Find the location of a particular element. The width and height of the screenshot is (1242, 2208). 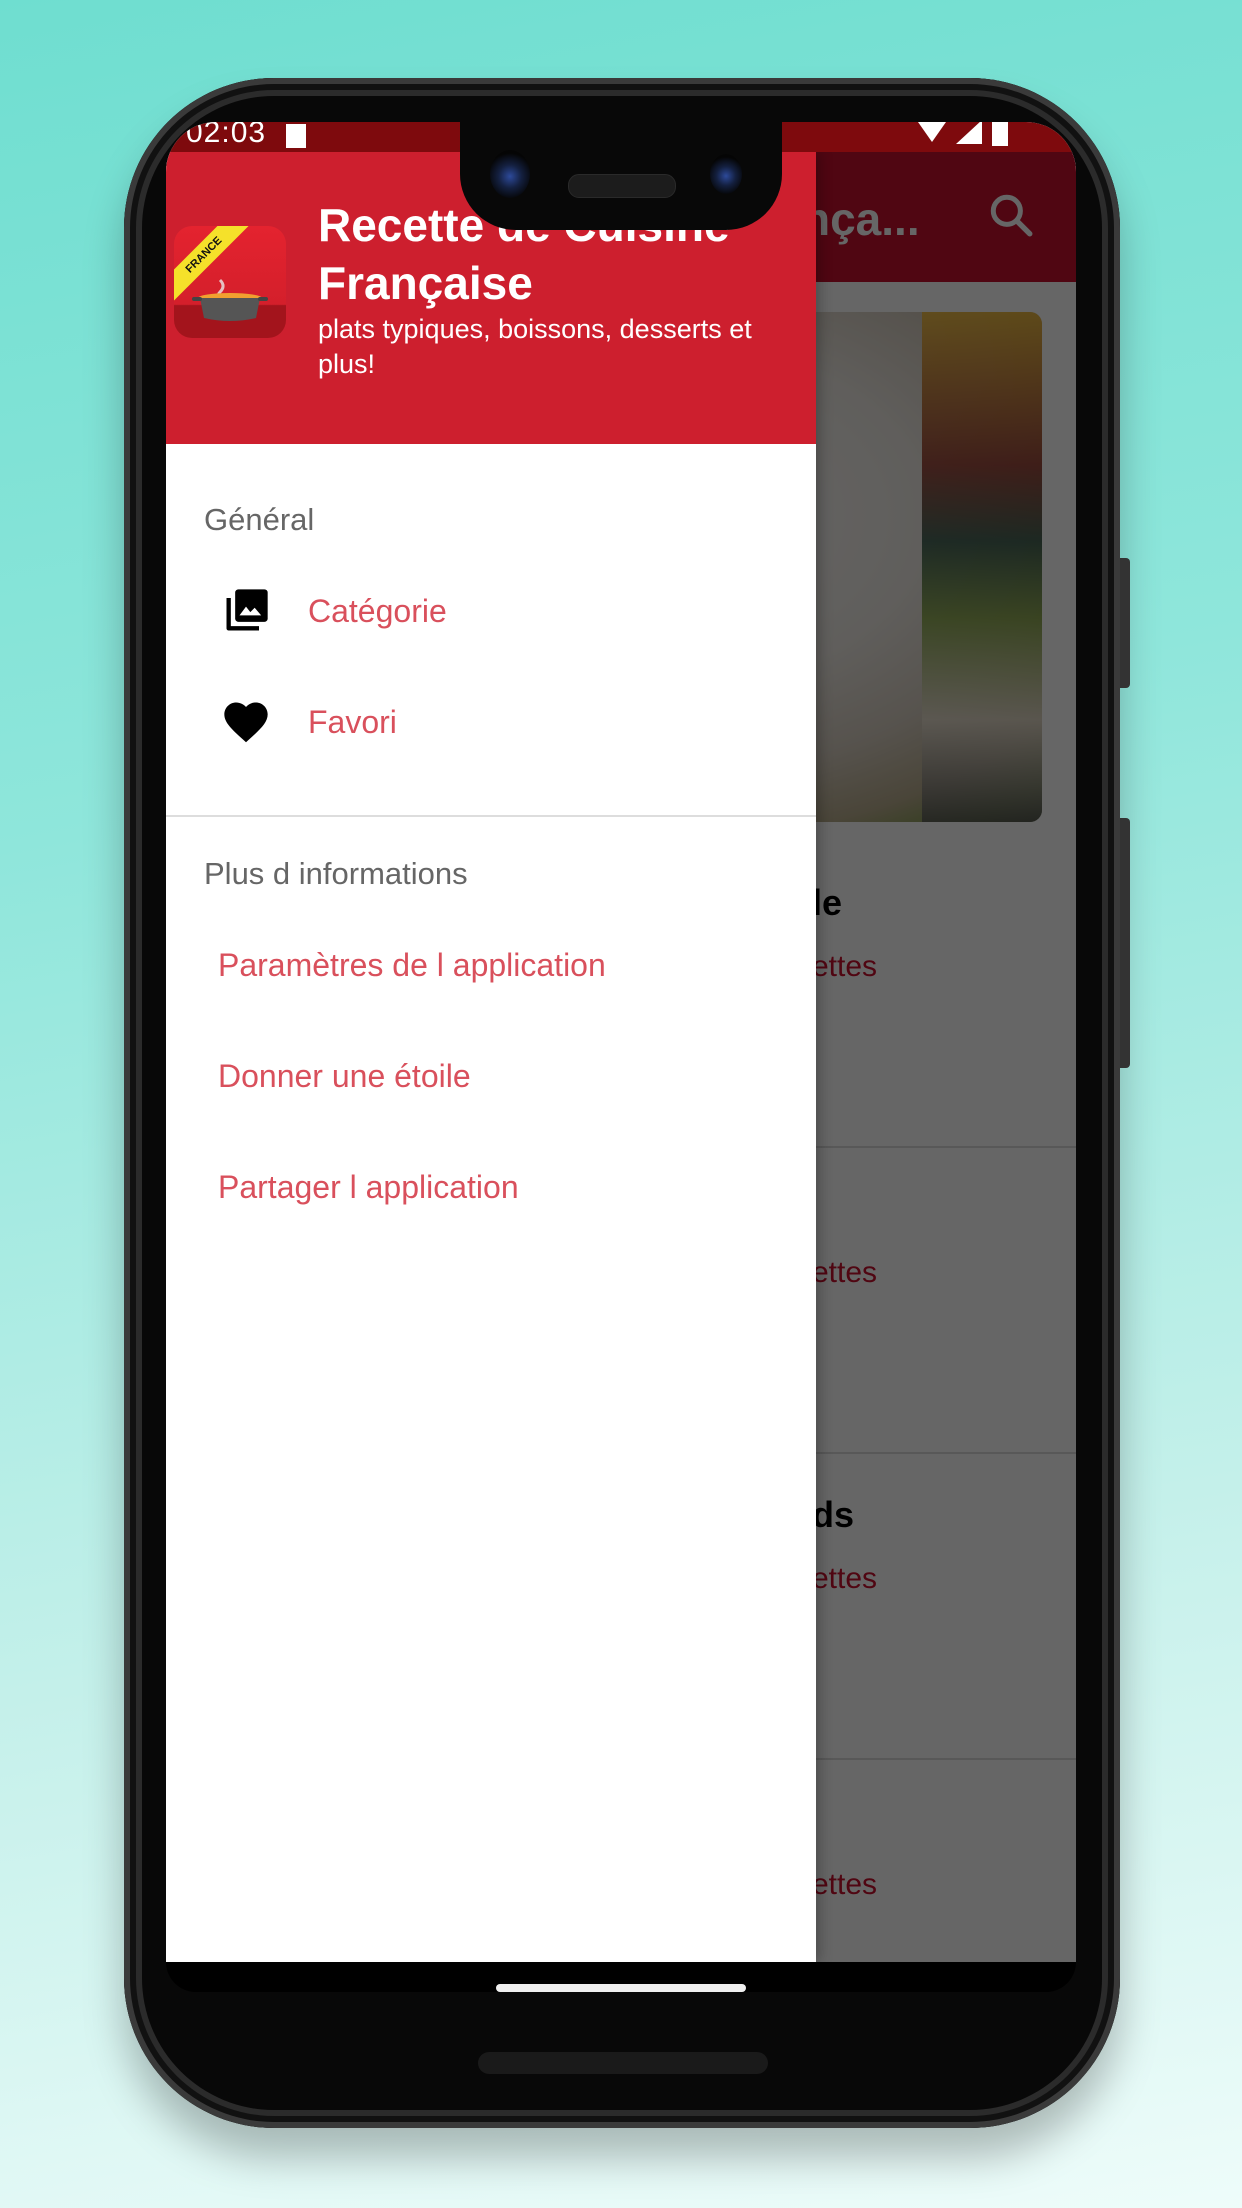

notification-icon is located at coordinates (296, 136).